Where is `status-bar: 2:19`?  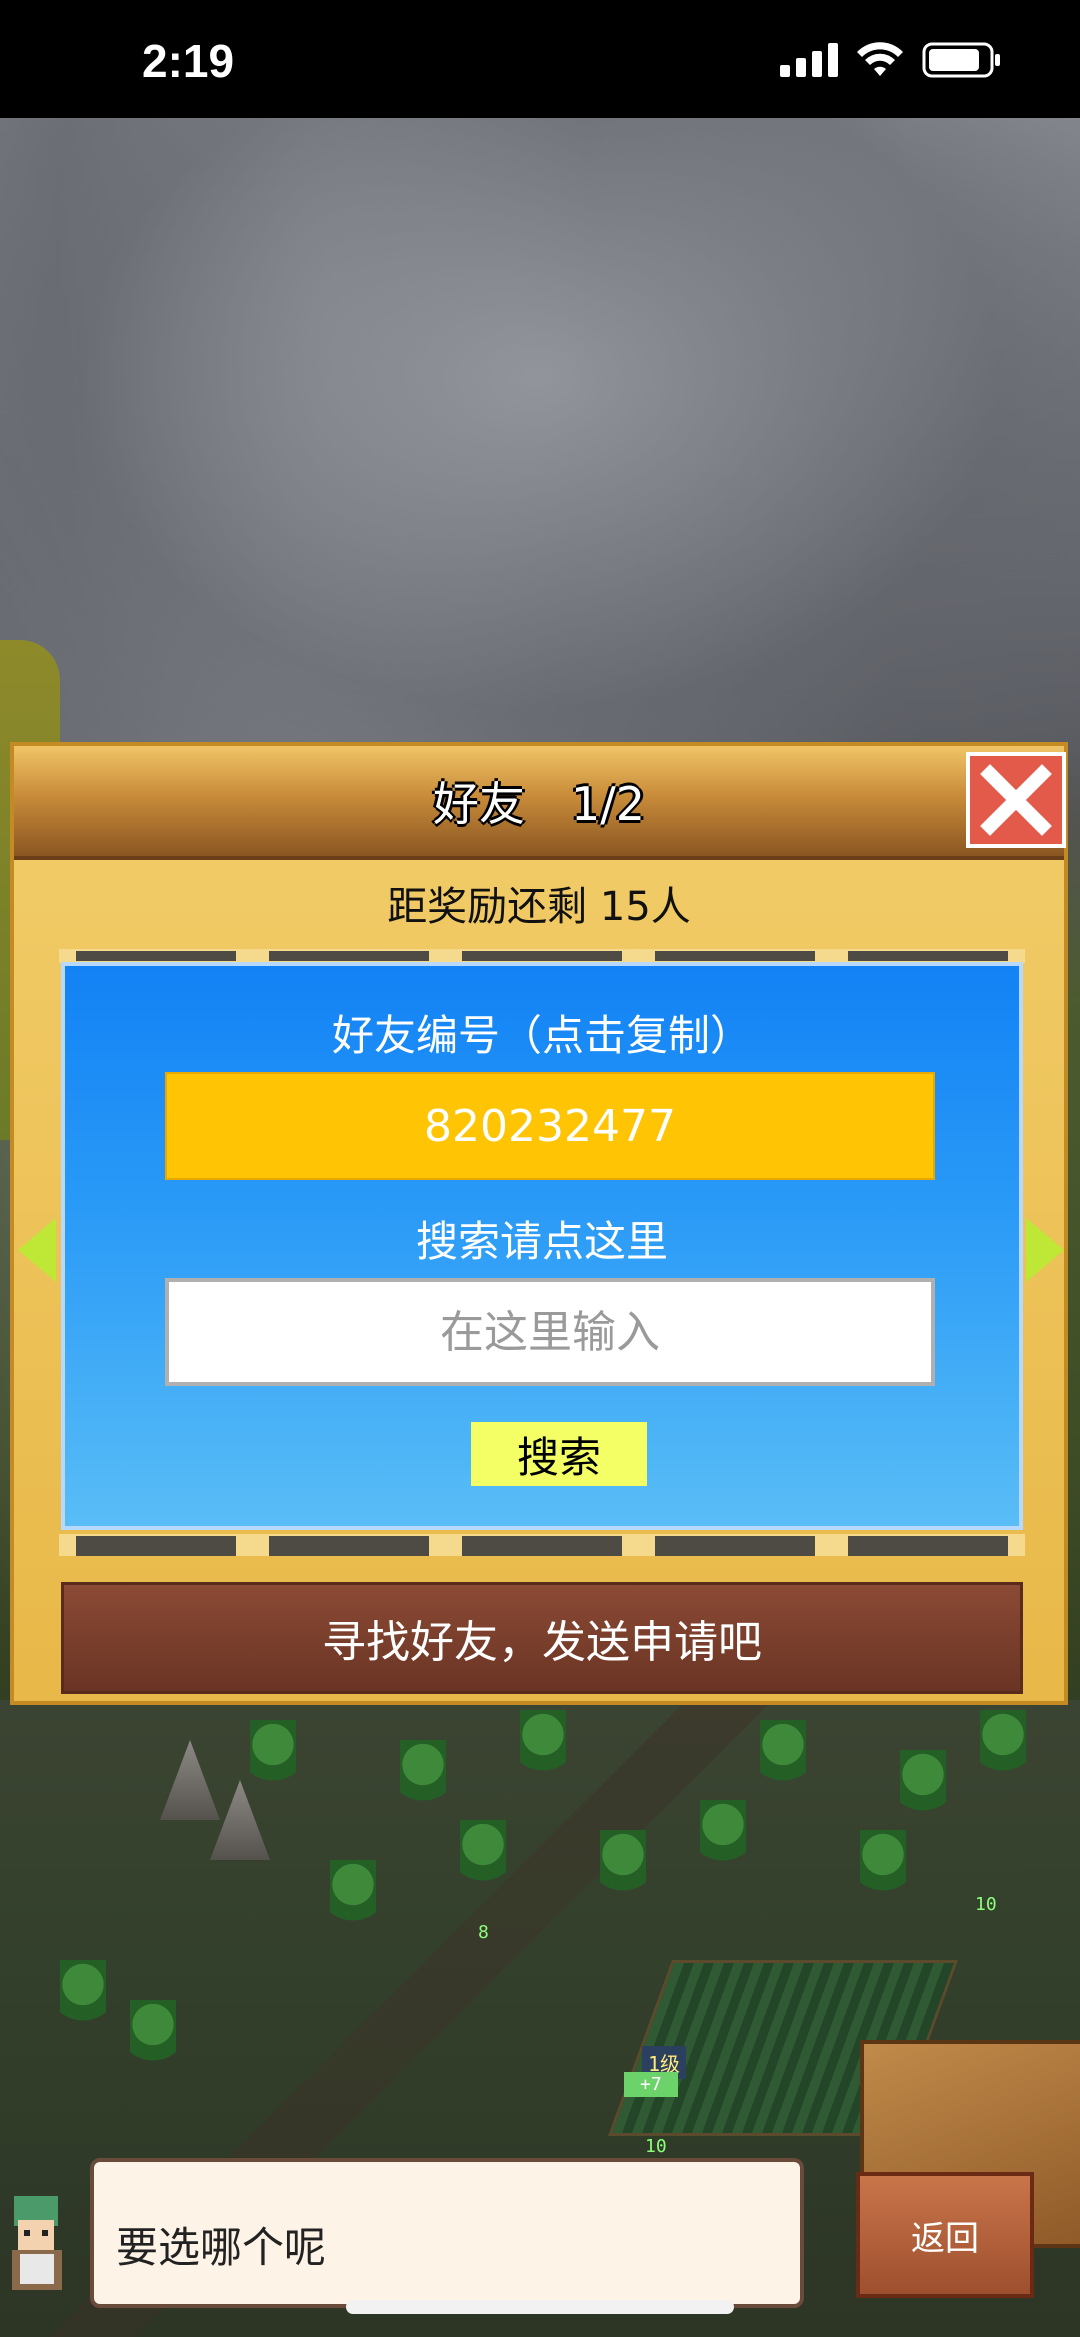
status-bar: 2:19 is located at coordinates (540, 59).